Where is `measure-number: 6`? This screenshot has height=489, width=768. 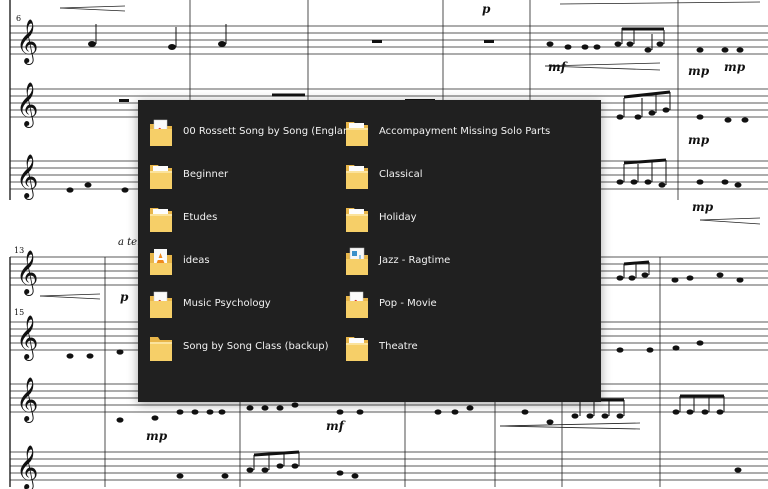
measure-number: 6 is located at coordinates (19, 18).